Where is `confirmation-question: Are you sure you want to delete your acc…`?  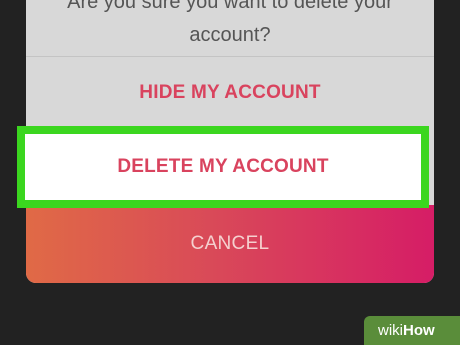
confirmation-question: Are you sure you want to delete your acc… is located at coordinates (230, 23).